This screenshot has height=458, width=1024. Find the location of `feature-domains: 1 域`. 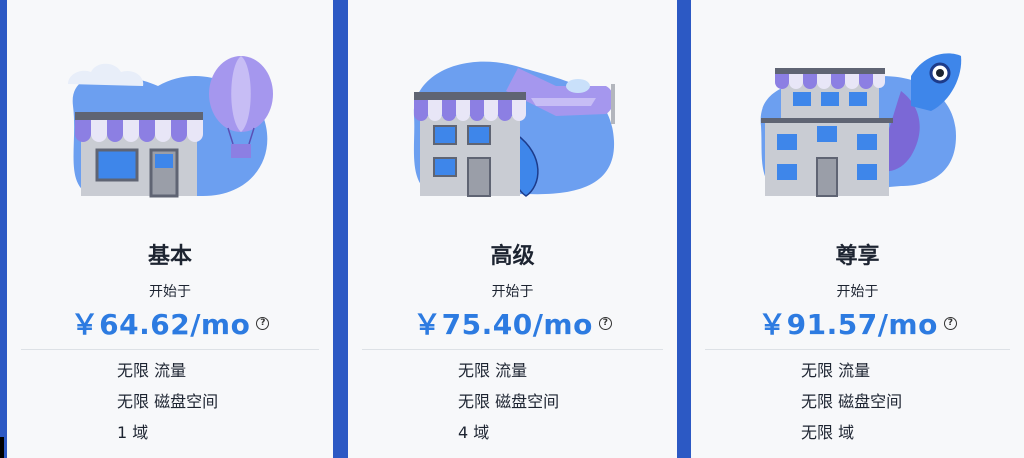

feature-domains: 1 域 is located at coordinates (133, 432).